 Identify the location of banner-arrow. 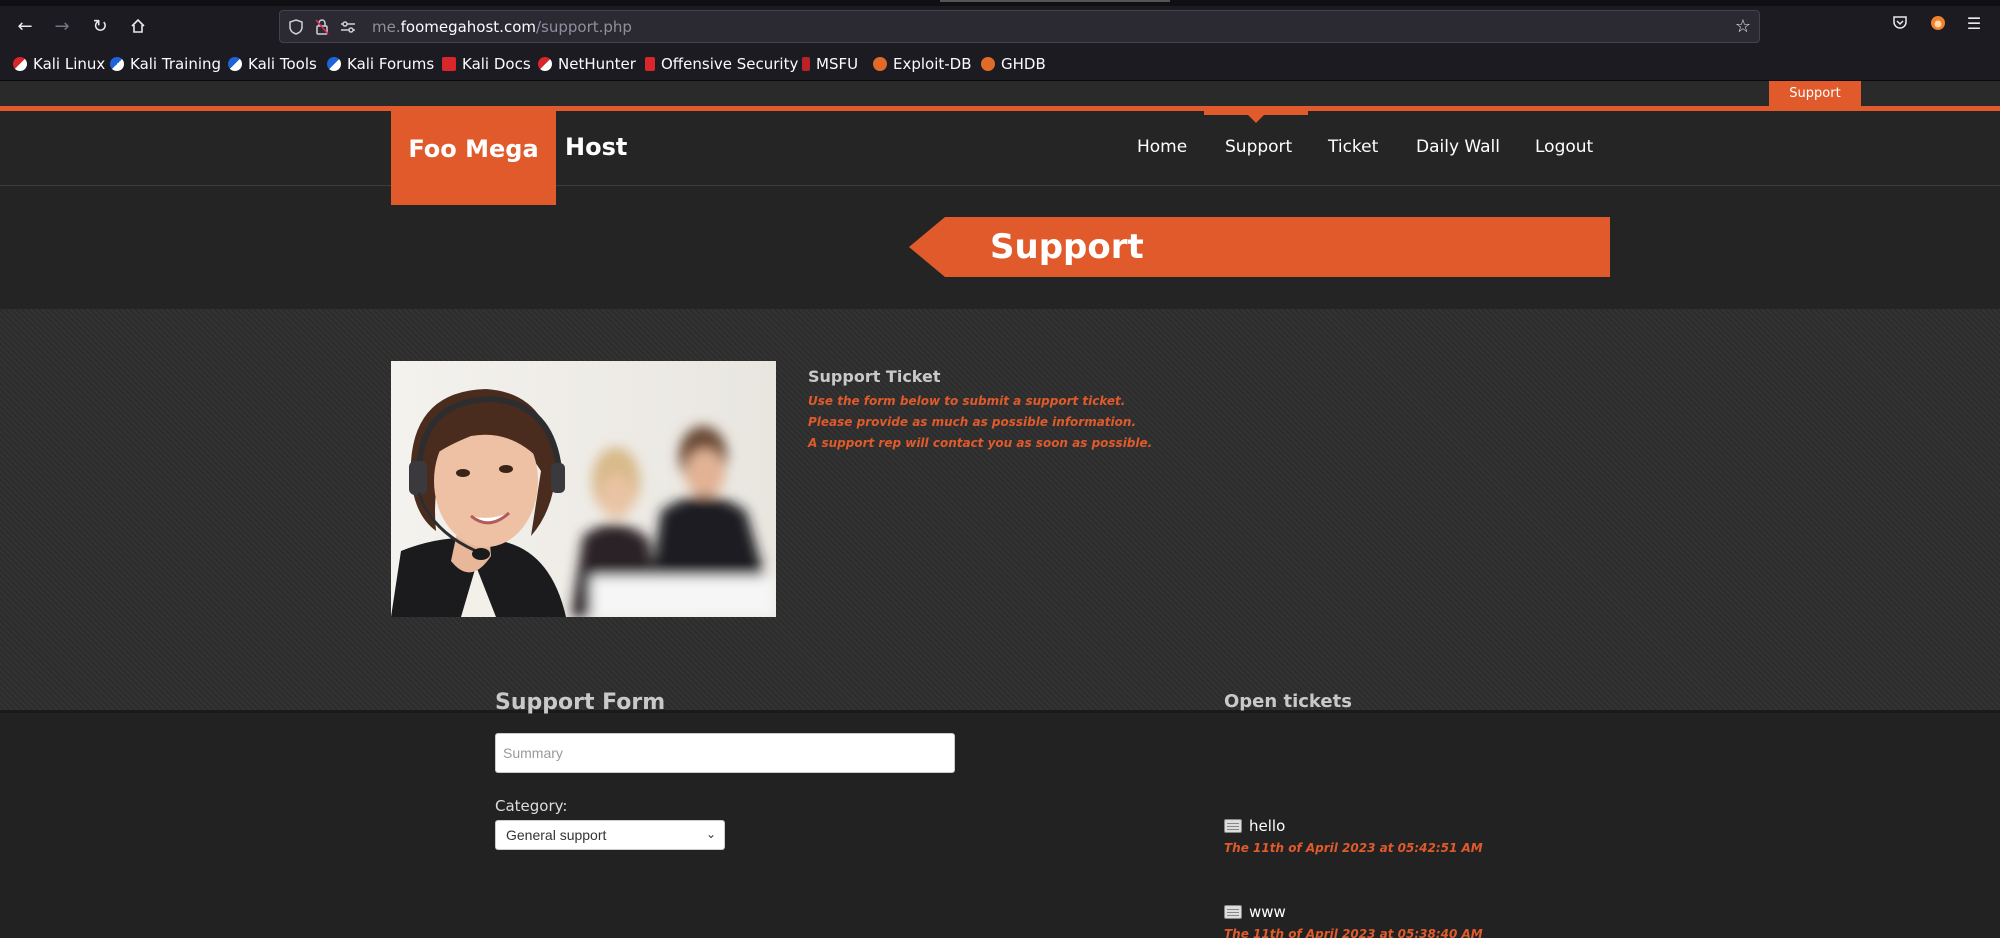
(927, 247).